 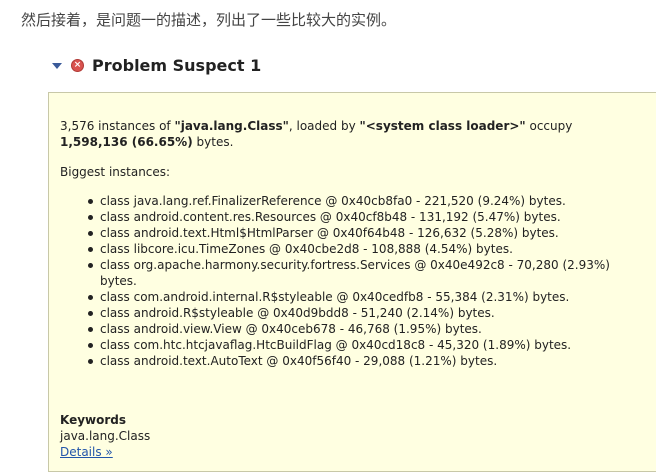 I want to click on suspect-header: × Problem Suspect 1, so click(x=156, y=65).